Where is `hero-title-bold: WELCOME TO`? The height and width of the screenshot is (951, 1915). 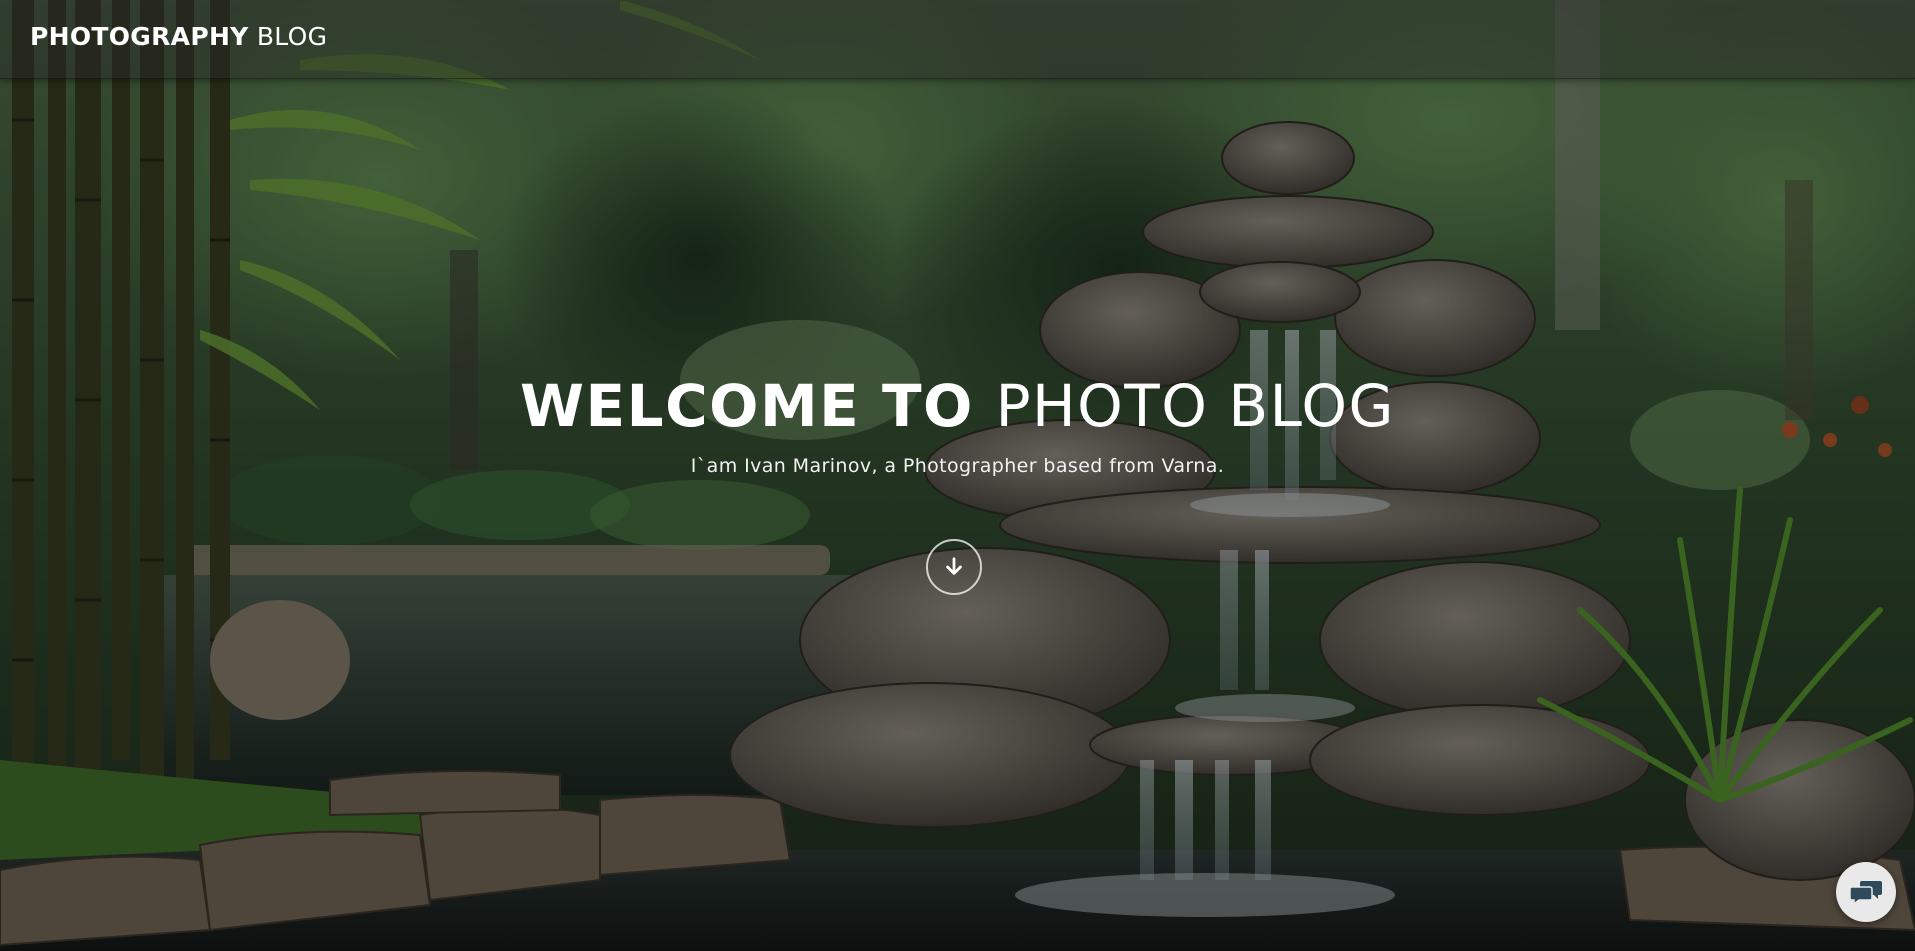 hero-title-bold: WELCOME TO is located at coordinates (747, 406).